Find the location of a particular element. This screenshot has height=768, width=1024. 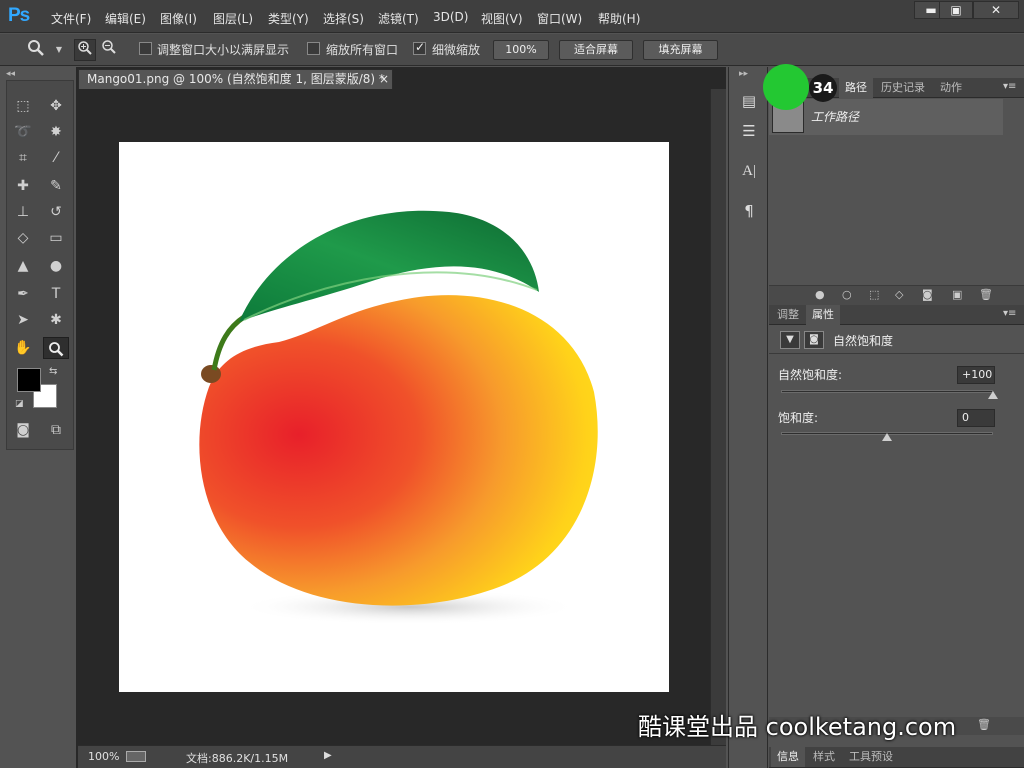

vibrance-value-input: +100 is located at coordinates (976, 375).